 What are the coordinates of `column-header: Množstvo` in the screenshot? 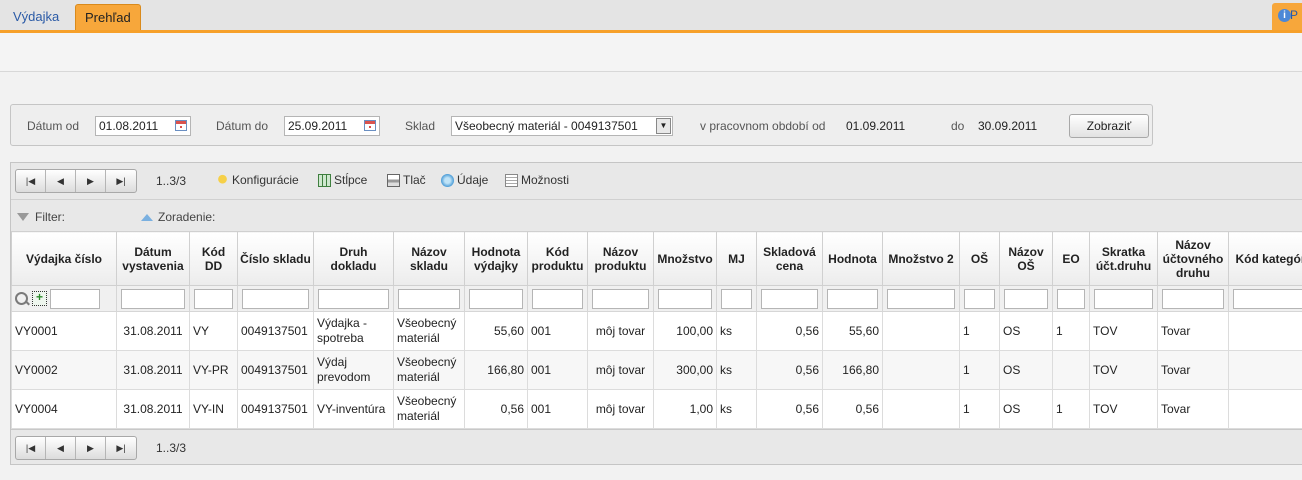 It's located at (685, 258).